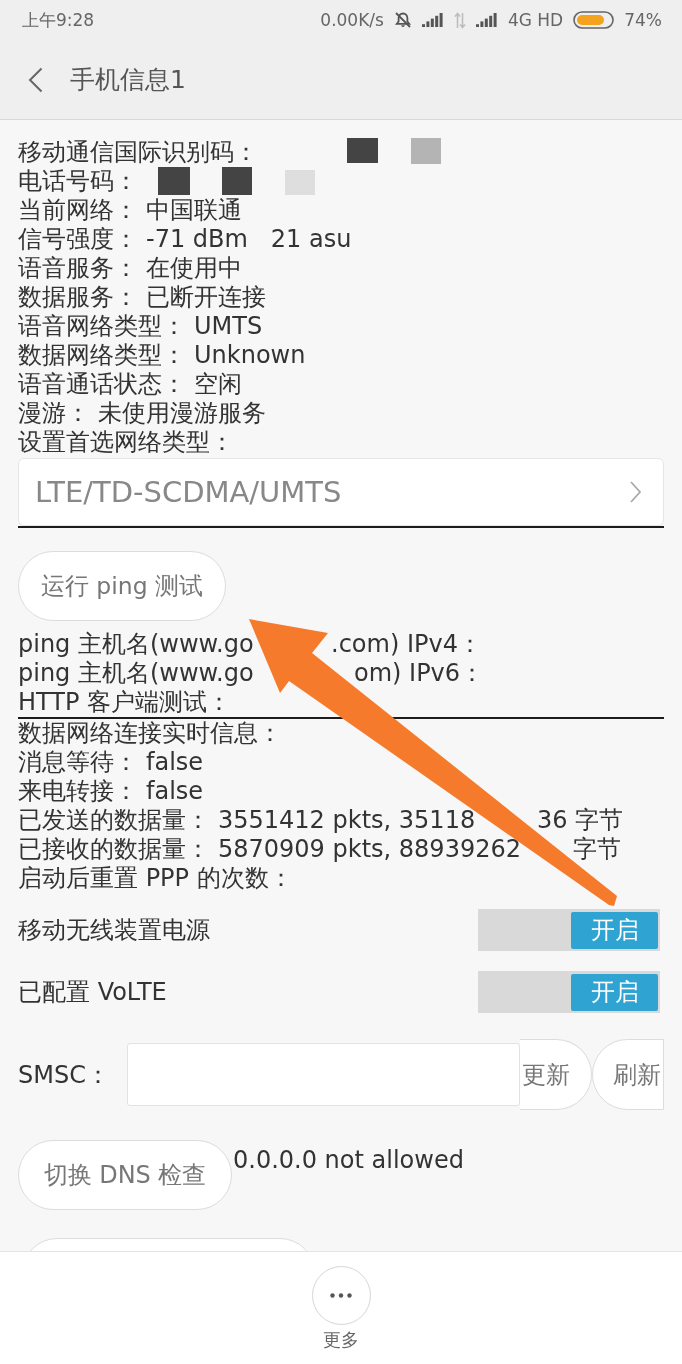 The height and width of the screenshot is (1364, 682). I want to click on dns-check-button: 切换 DNS 检查, so click(125, 1175).